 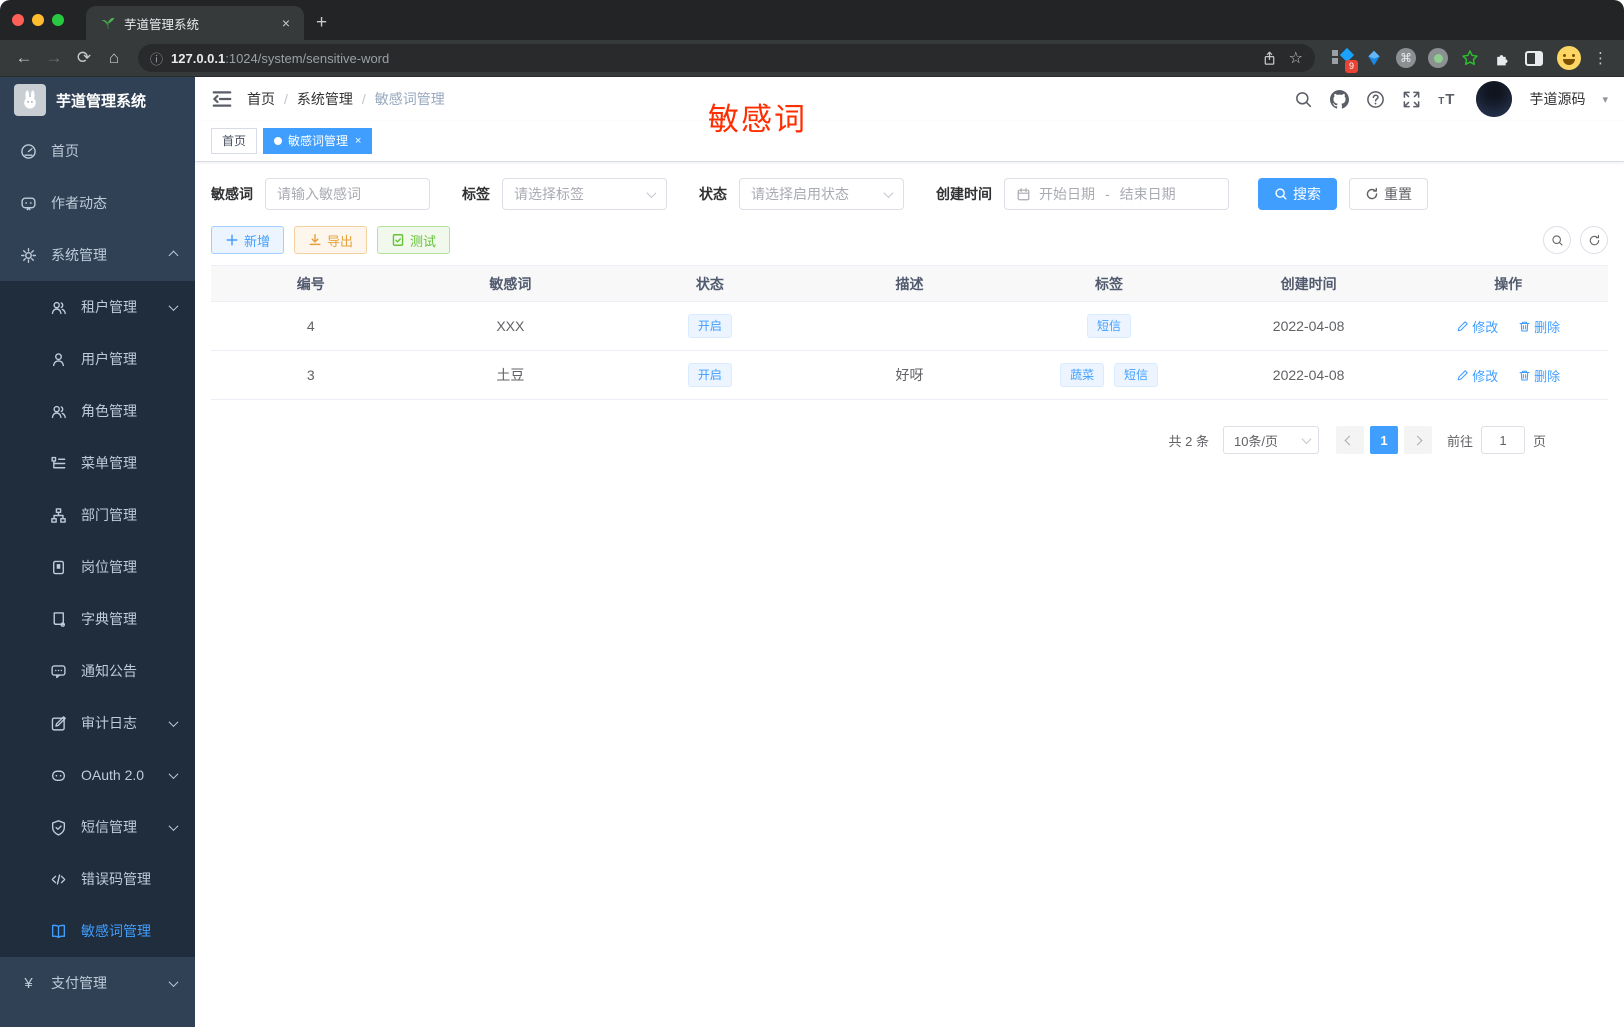 I want to click on export-button: 导出, so click(x=331, y=240).